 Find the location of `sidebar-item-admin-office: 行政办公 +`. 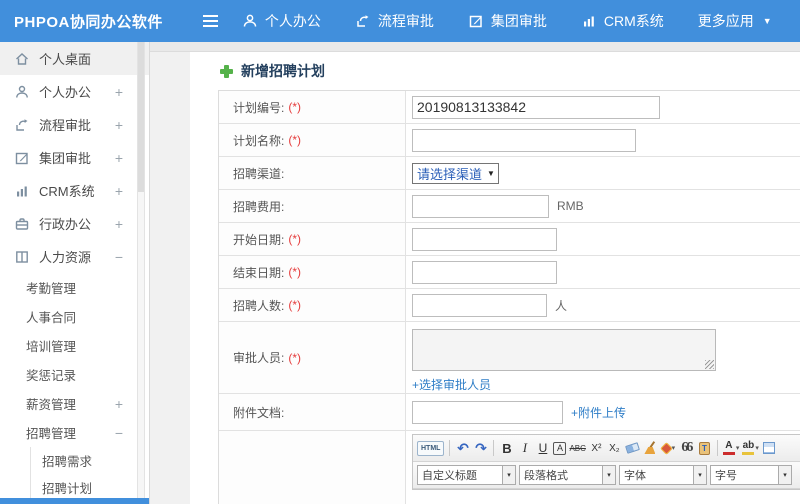

sidebar-item-admin-office: 行政办公 + is located at coordinates (74, 223).